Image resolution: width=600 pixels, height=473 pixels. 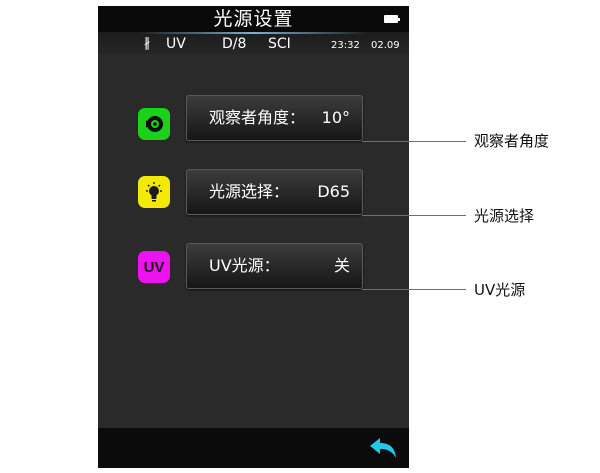 I want to click on callout-observer: 观察者角度, so click(x=512, y=141).